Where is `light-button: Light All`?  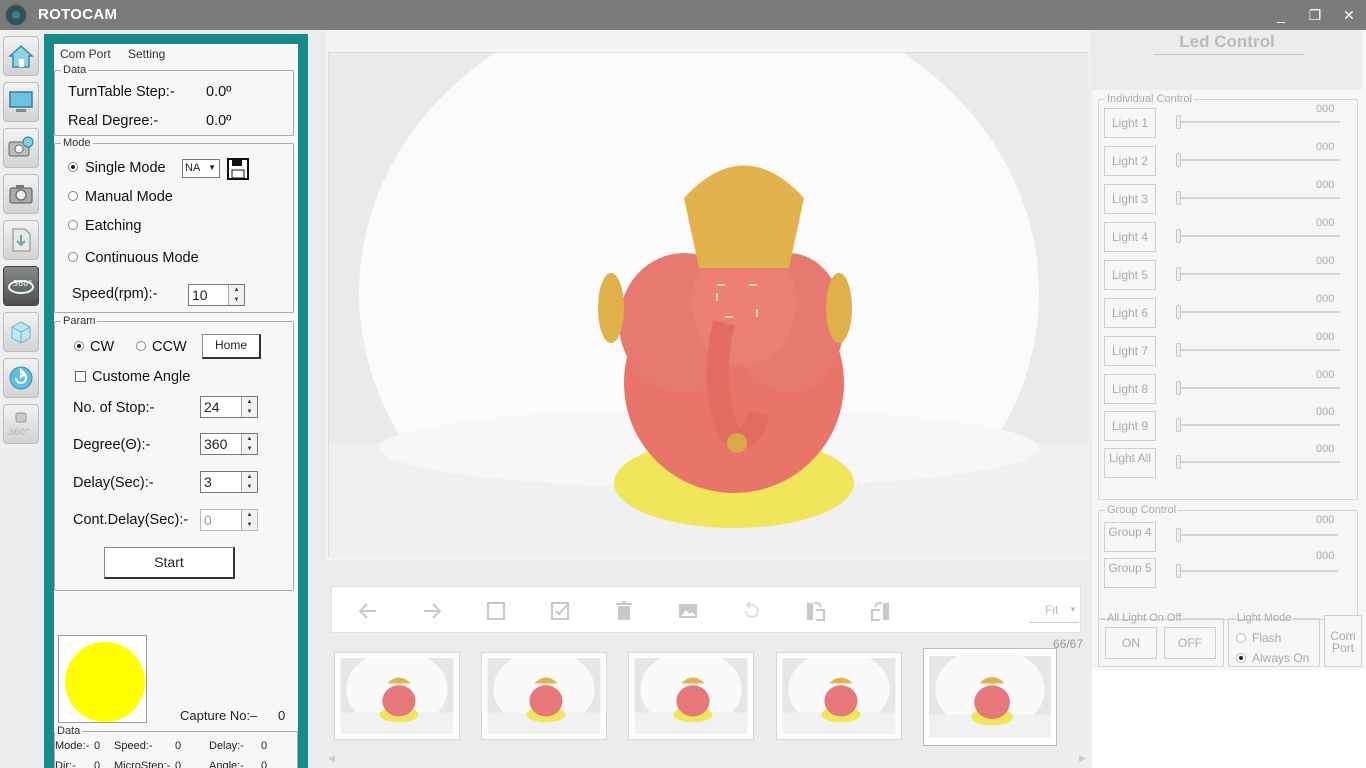 light-button: Light All is located at coordinates (1130, 463).